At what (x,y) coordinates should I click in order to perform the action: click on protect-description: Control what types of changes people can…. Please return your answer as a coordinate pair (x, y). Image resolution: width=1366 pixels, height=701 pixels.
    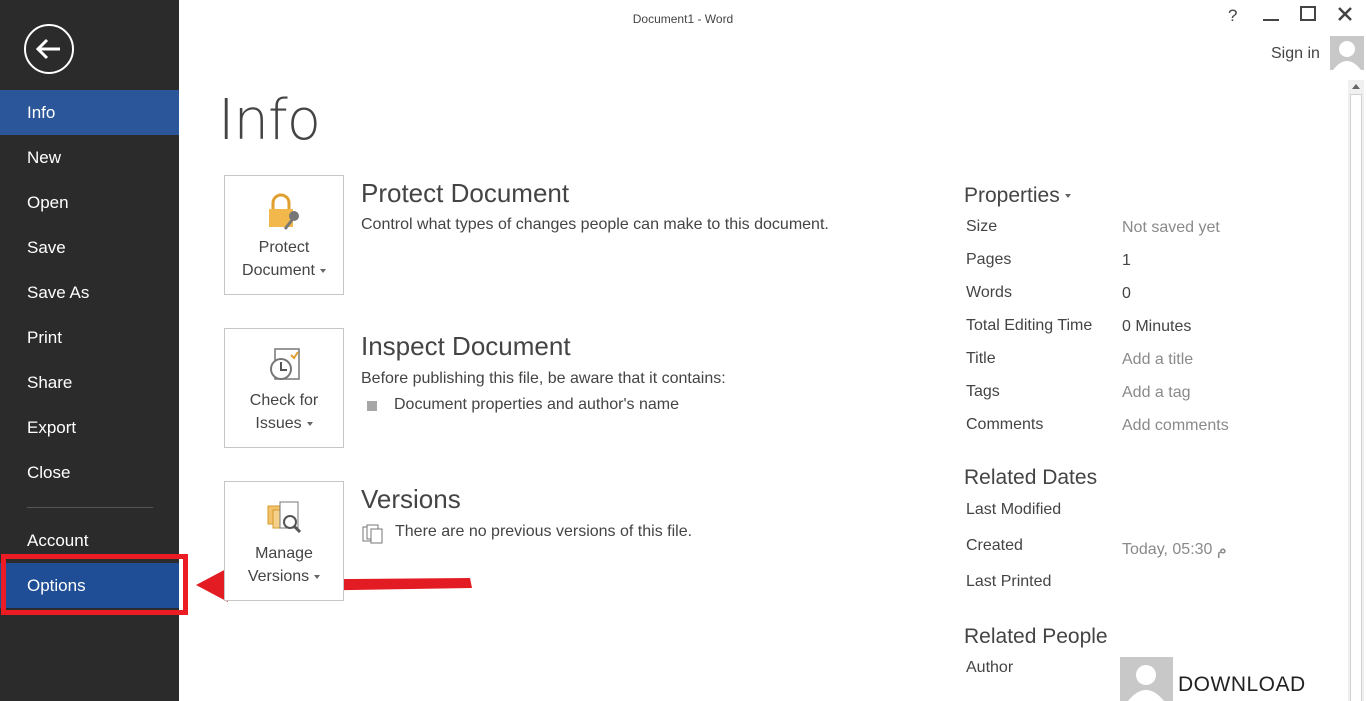
    Looking at the image, I should click on (595, 224).